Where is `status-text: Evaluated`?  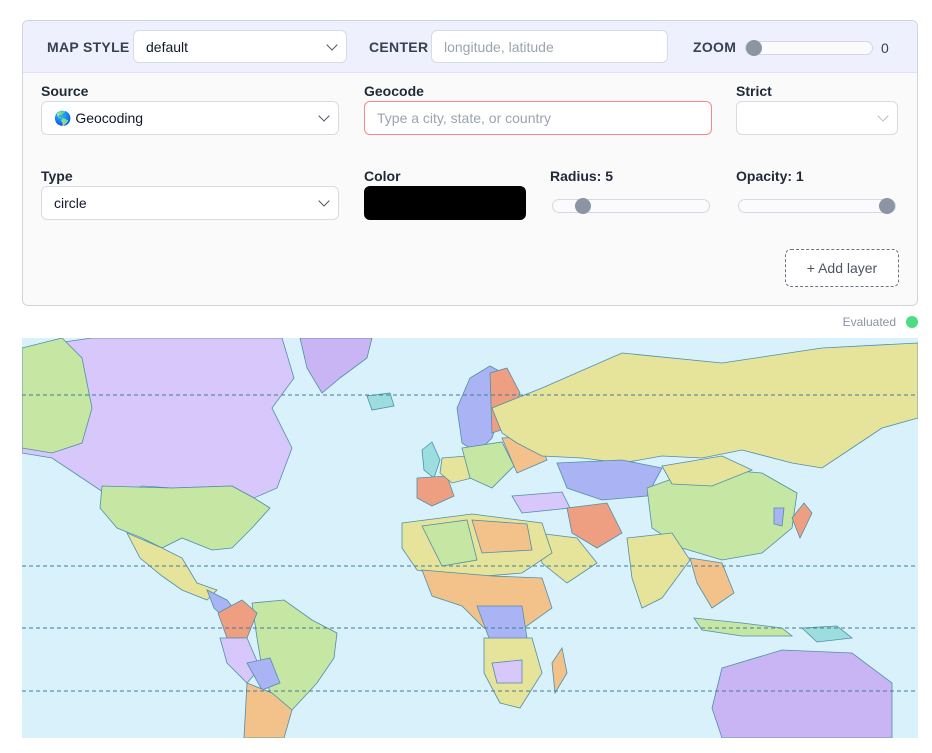
status-text: Evaluated is located at coordinates (869, 322).